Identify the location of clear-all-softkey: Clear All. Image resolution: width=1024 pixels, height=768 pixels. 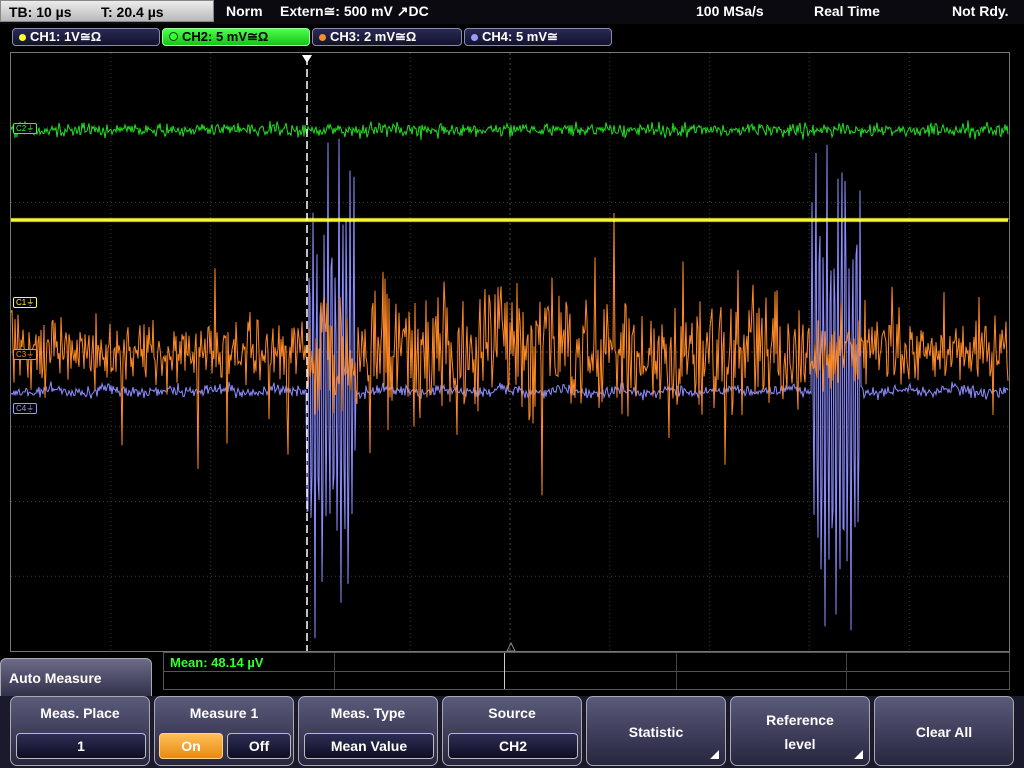
(944, 731).